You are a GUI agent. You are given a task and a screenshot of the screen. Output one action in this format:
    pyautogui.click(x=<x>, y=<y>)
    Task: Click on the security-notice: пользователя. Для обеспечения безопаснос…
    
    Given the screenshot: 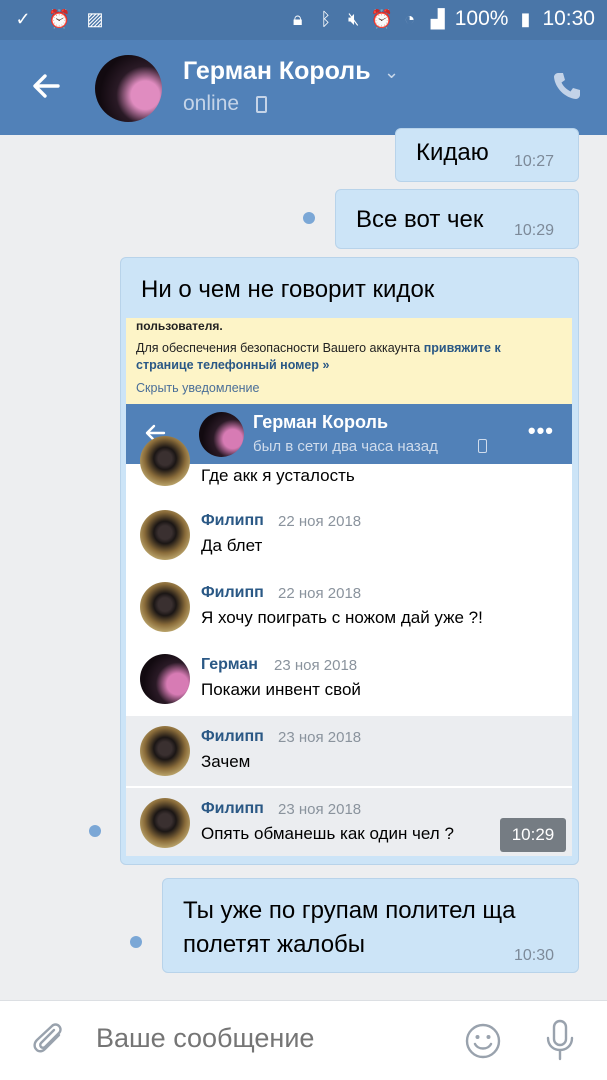 What is the action you would take?
    pyautogui.click(x=349, y=361)
    